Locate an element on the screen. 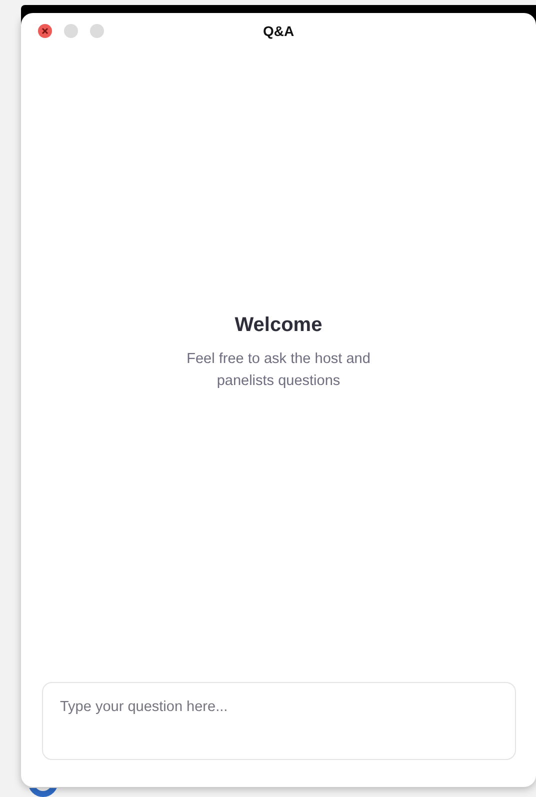 The image size is (536, 797). welcome-message: Feel free to ask the host and panelists questions is located at coordinates (279, 370).